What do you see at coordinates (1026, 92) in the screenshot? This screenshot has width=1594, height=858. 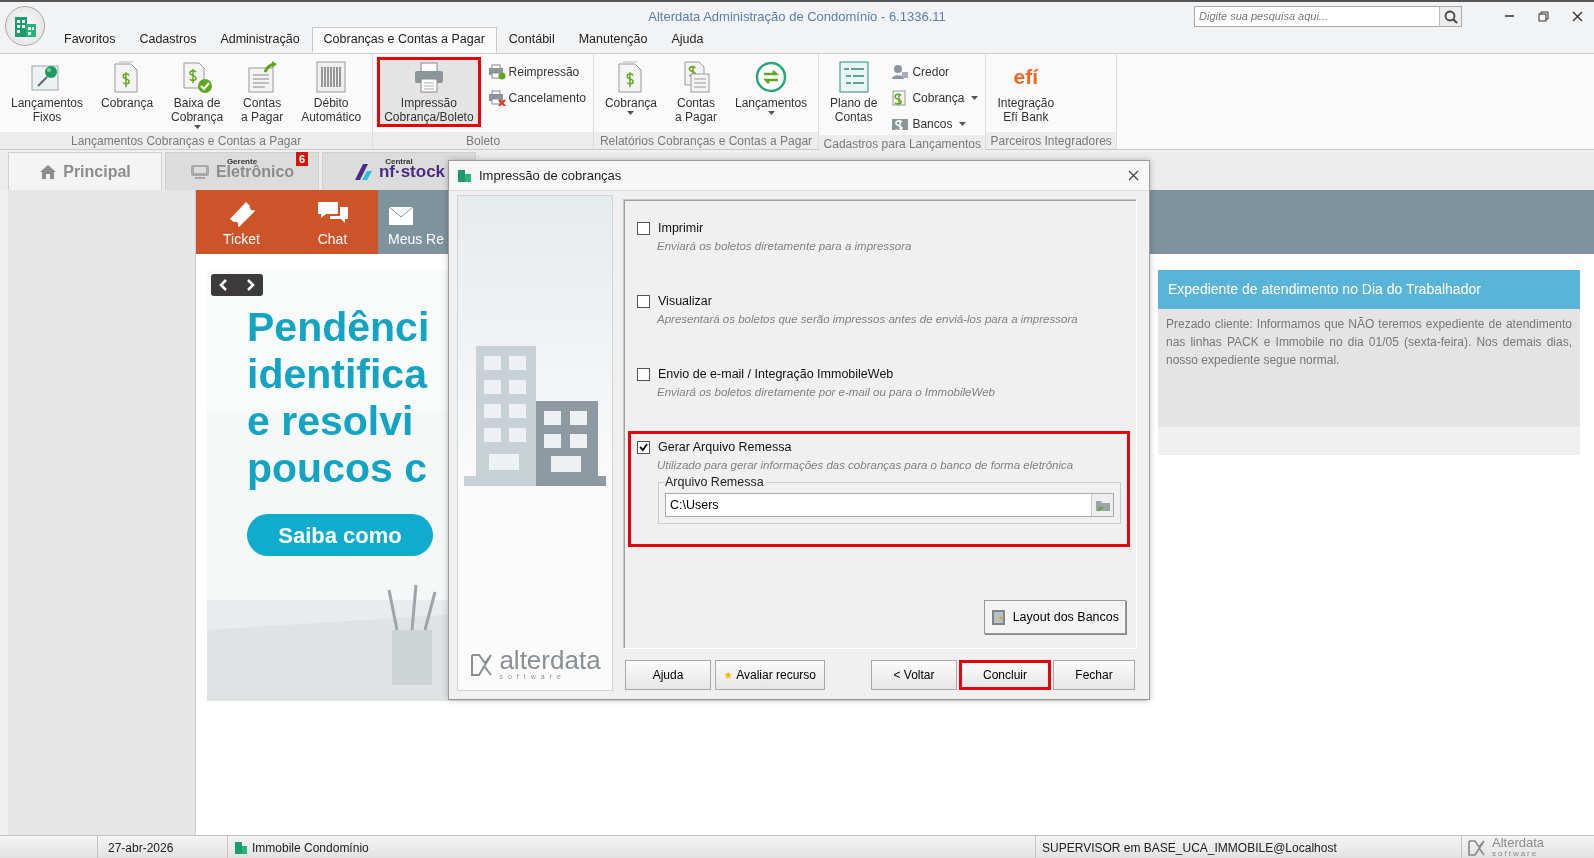 I see `ribbon-button: efí Integração Efí Bank` at bounding box center [1026, 92].